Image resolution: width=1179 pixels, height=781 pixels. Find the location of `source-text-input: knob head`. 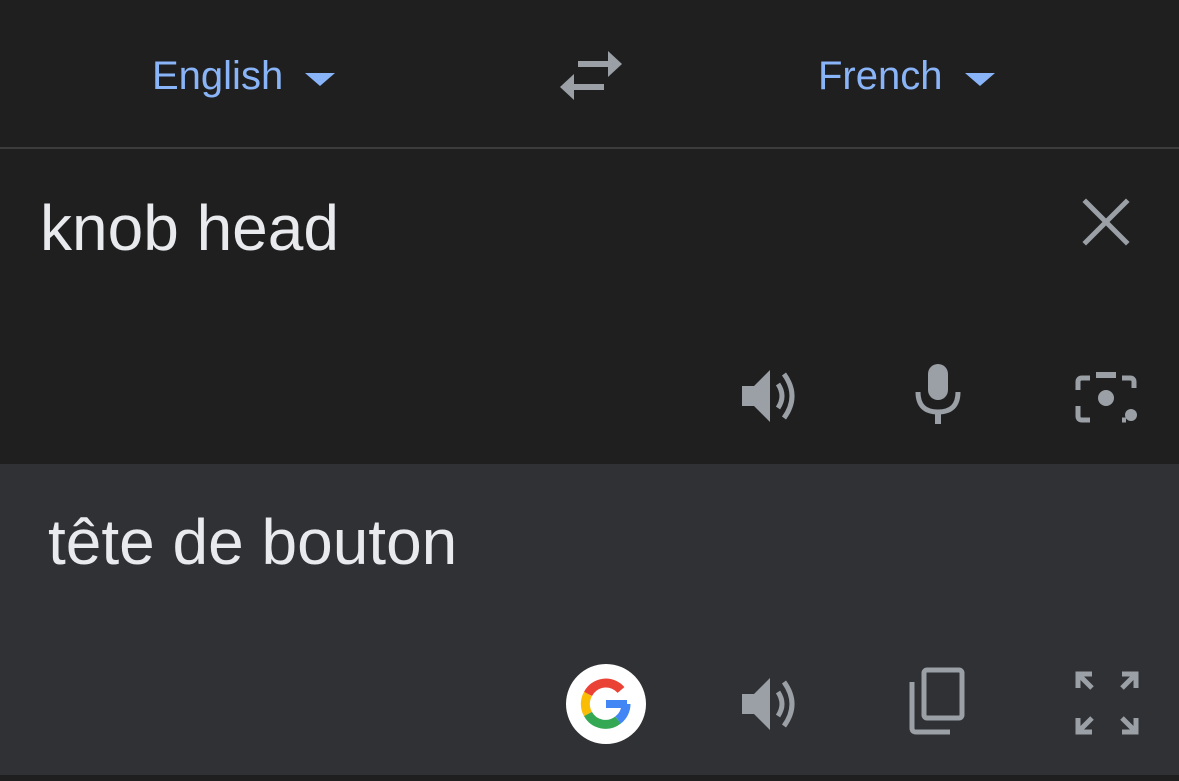

source-text-input: knob head is located at coordinates (189, 228).